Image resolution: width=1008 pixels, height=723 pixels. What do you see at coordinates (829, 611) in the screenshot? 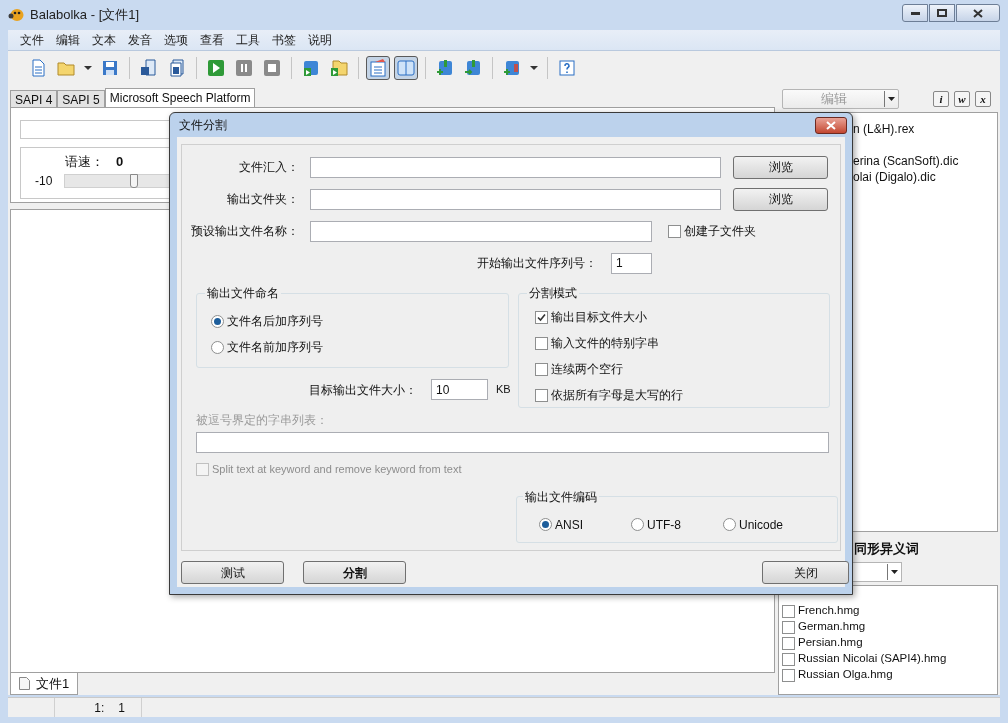
I see `checkbox-label: French.hmg` at bounding box center [829, 611].